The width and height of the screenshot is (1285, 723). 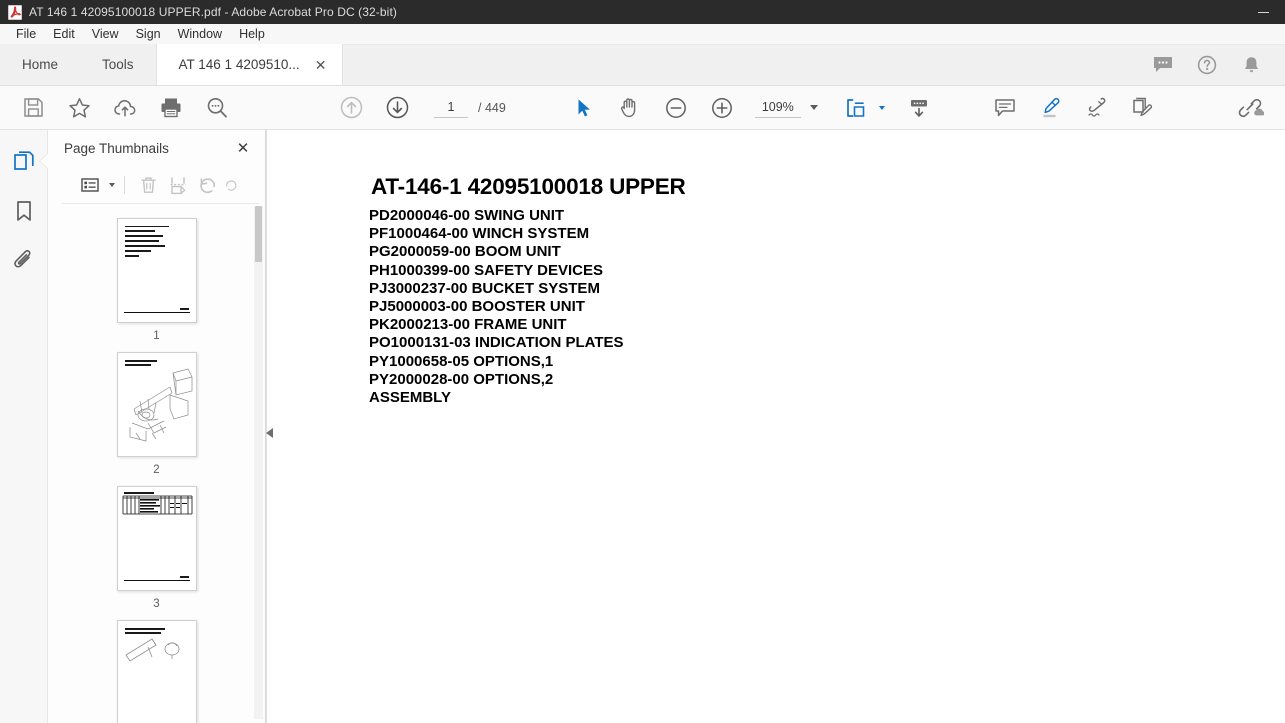 I want to click on sidebar-item-attachments, so click(x=24, y=261).